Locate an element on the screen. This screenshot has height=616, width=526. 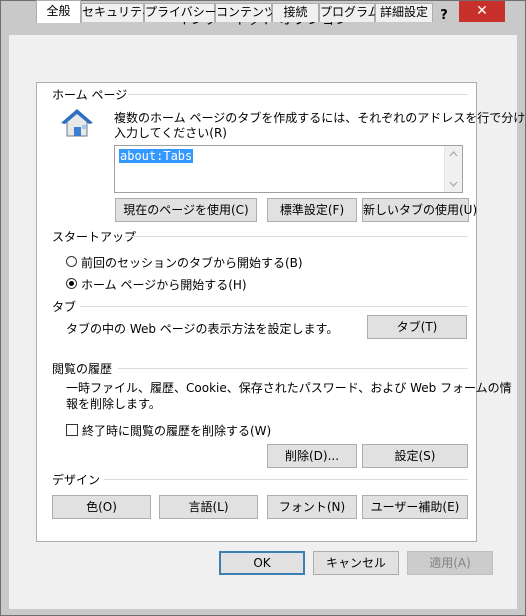
tab-connections: 接続 is located at coordinates (295, 12).